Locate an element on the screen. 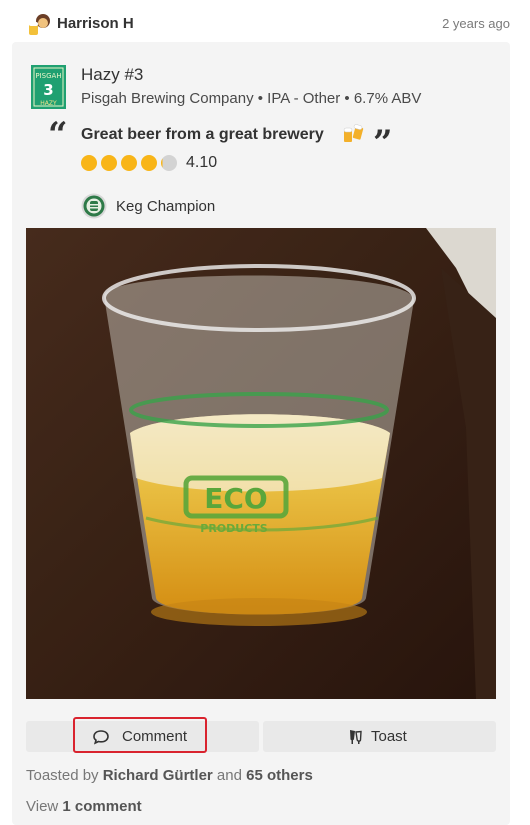 The width and height of the screenshot is (530, 825). beers-emoji-icon is located at coordinates (353, 133).